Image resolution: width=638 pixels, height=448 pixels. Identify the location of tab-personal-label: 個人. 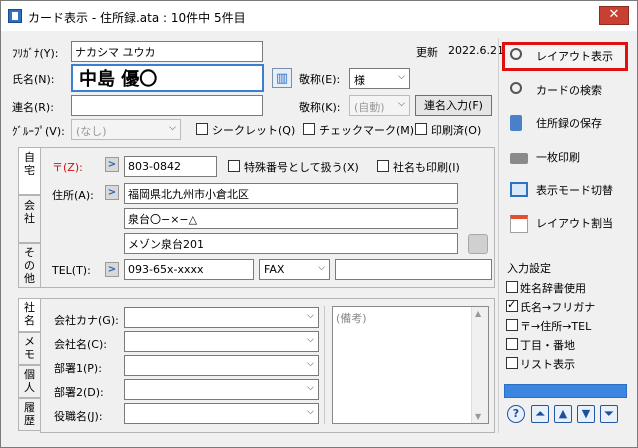
(29, 381).